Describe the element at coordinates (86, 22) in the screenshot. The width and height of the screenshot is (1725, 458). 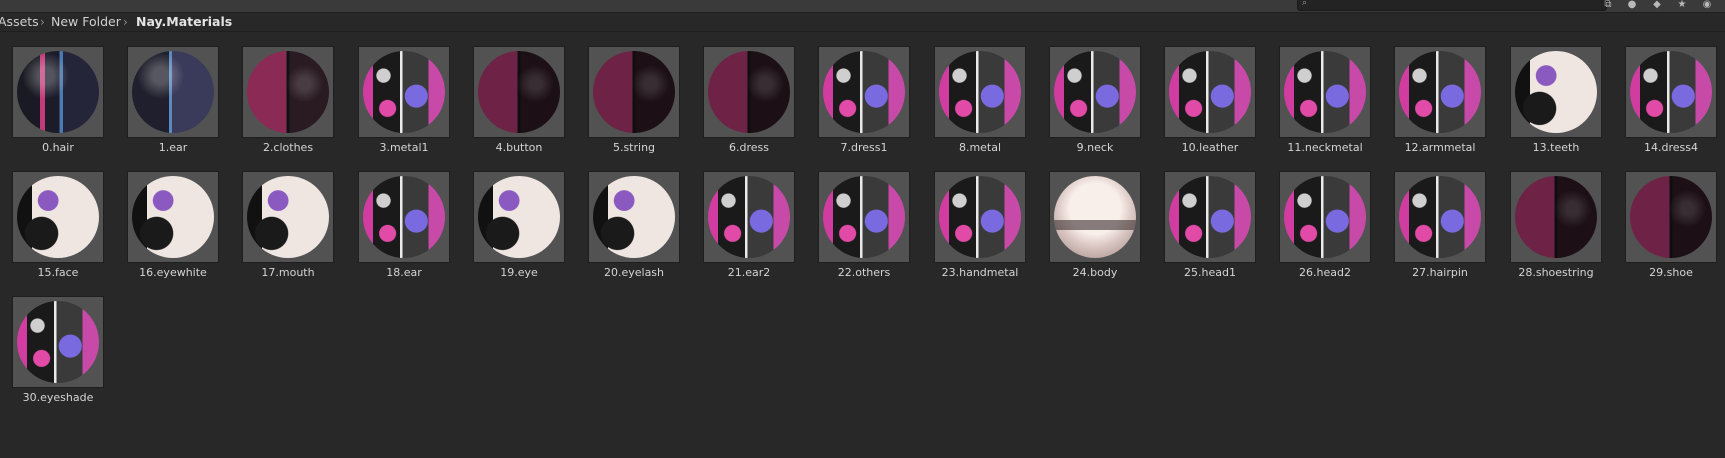
I see `breadcrumb-new-folder: New Folder` at that location.